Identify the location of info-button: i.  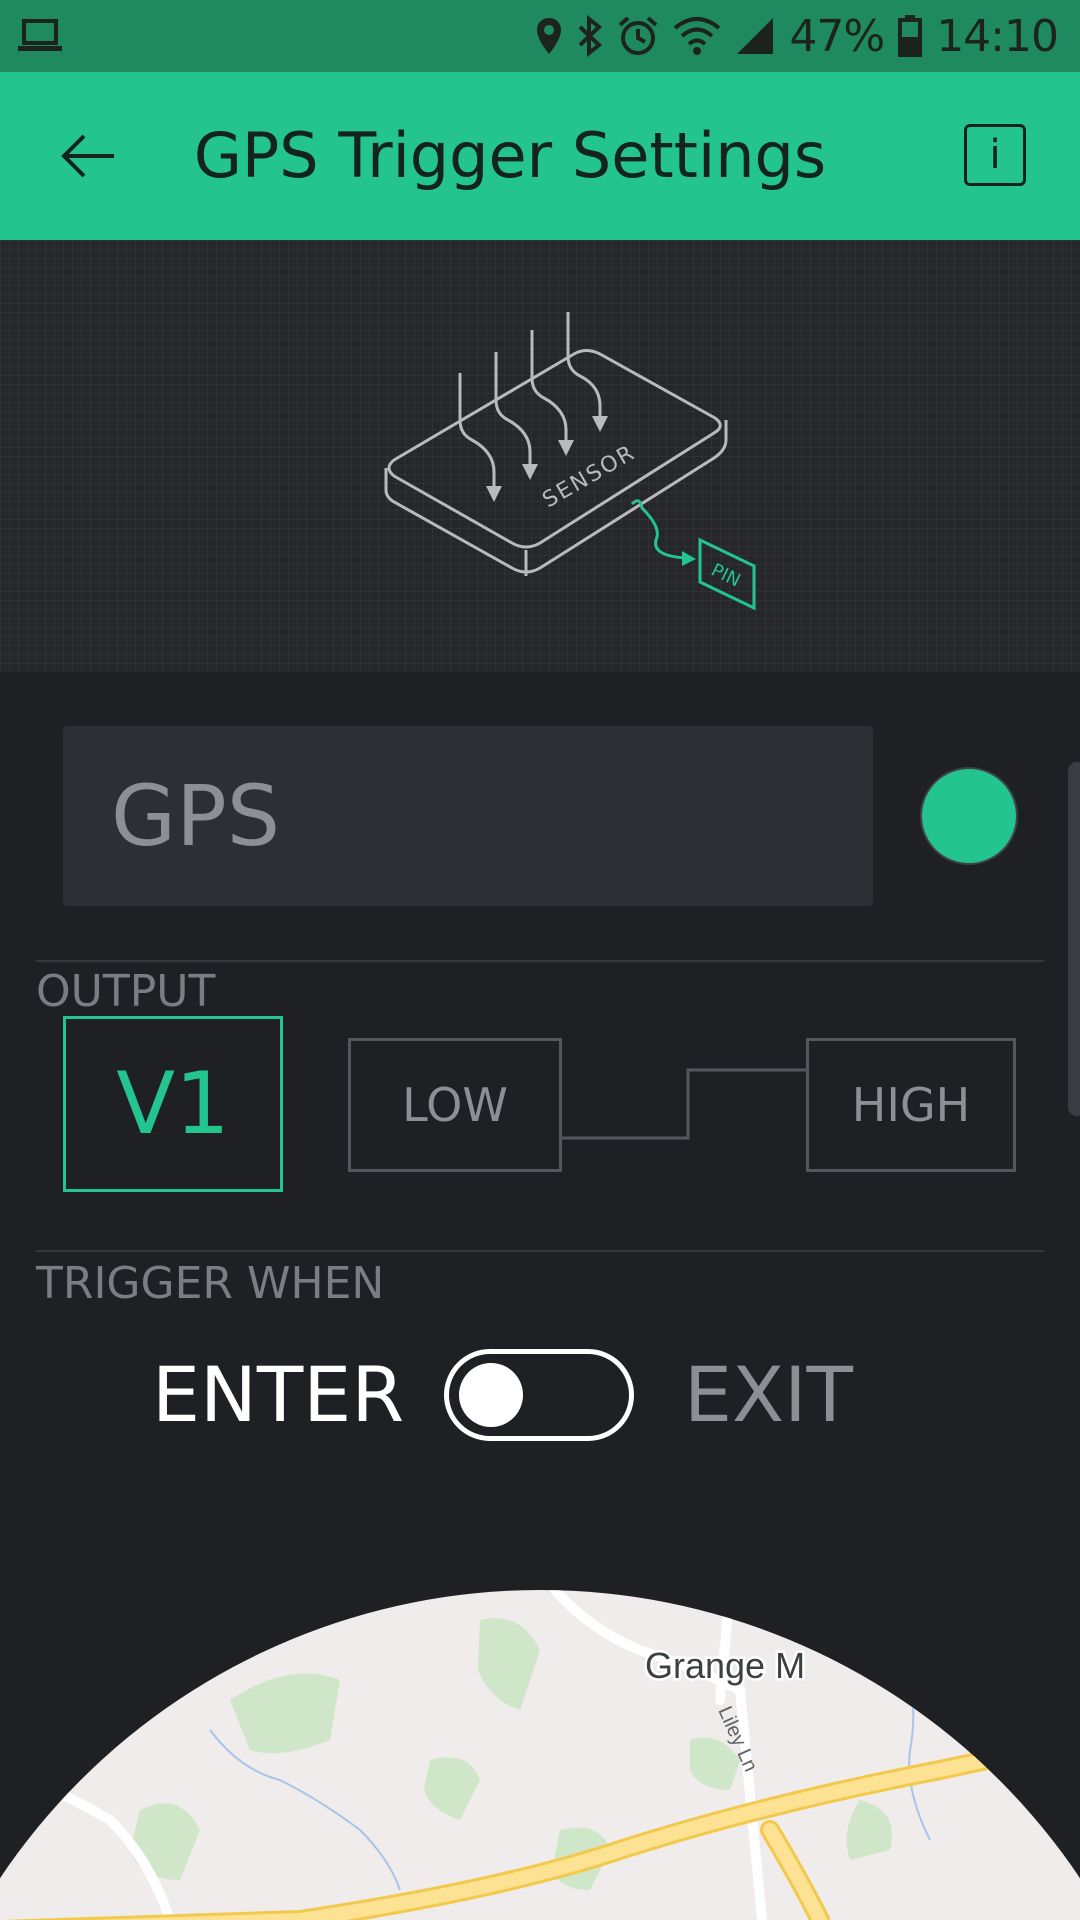
(995, 155).